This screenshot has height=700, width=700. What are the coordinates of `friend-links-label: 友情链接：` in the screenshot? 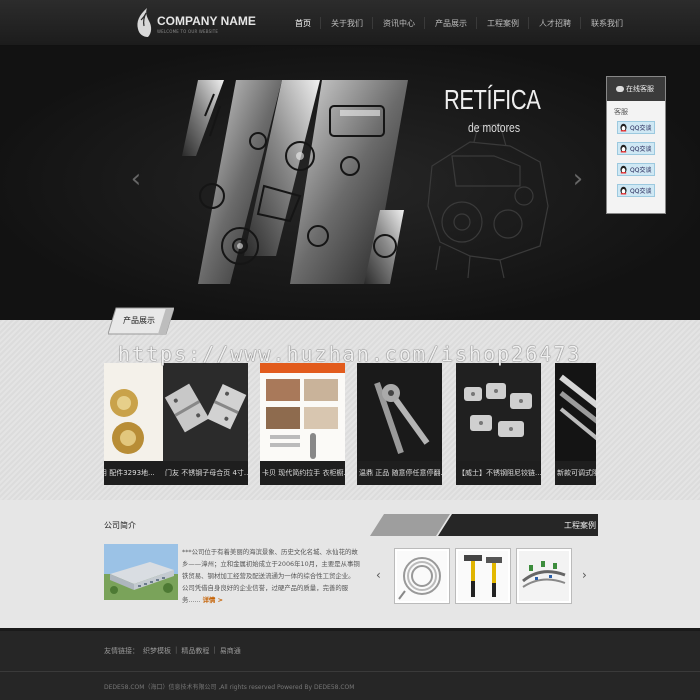 It's located at (121, 651).